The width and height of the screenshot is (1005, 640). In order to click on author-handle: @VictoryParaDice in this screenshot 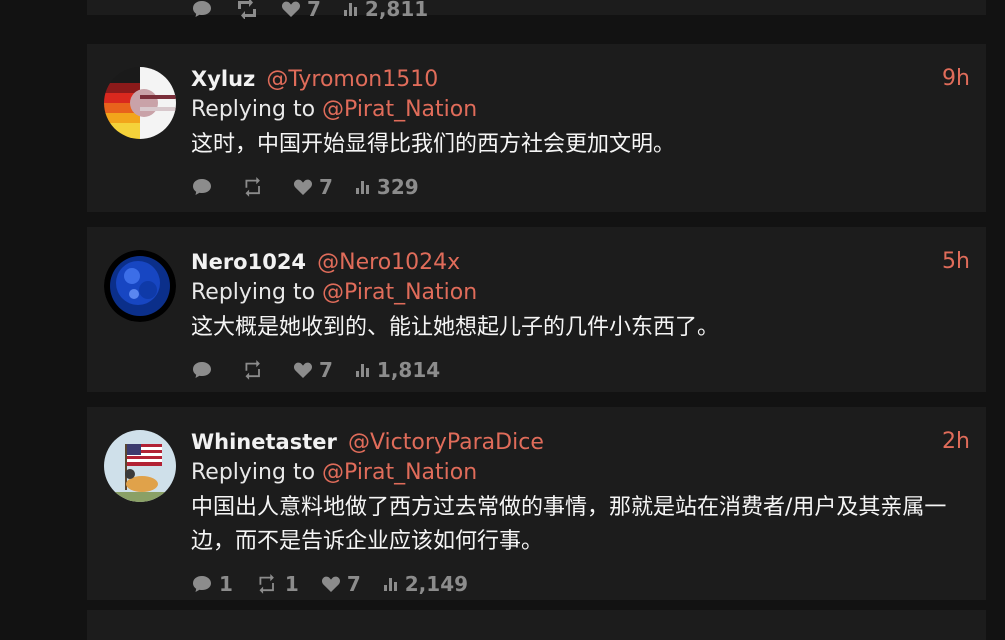, I will do `click(446, 442)`.